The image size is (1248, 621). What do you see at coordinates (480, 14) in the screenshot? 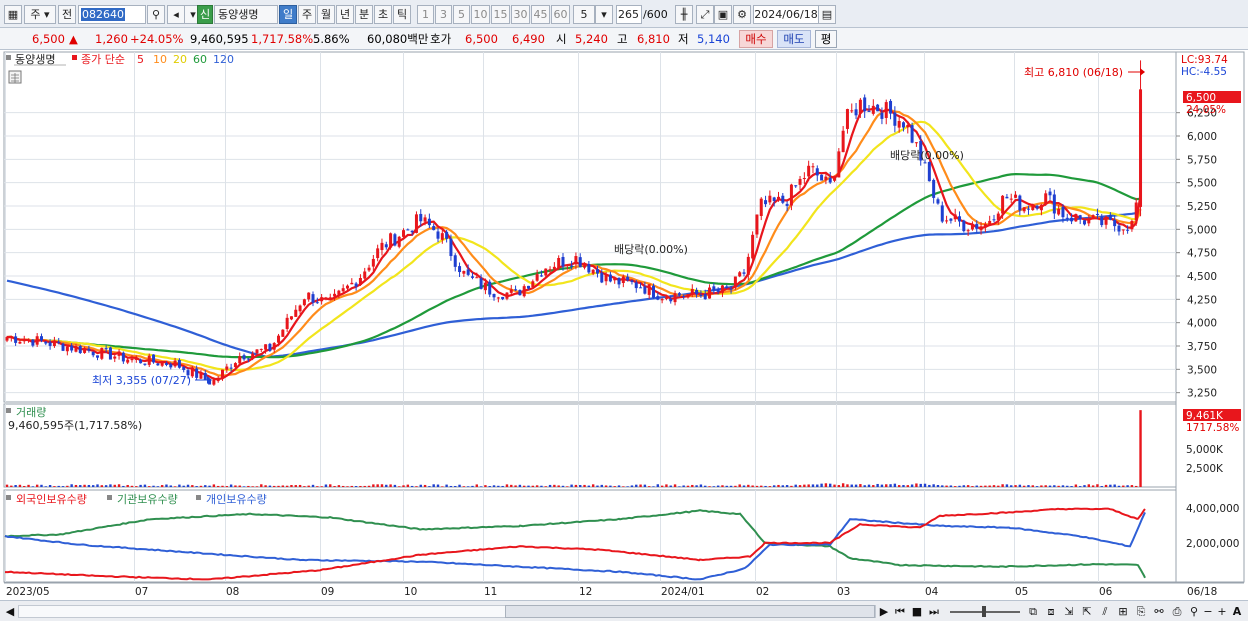
I see `interval-button-10: 10` at bounding box center [480, 14].